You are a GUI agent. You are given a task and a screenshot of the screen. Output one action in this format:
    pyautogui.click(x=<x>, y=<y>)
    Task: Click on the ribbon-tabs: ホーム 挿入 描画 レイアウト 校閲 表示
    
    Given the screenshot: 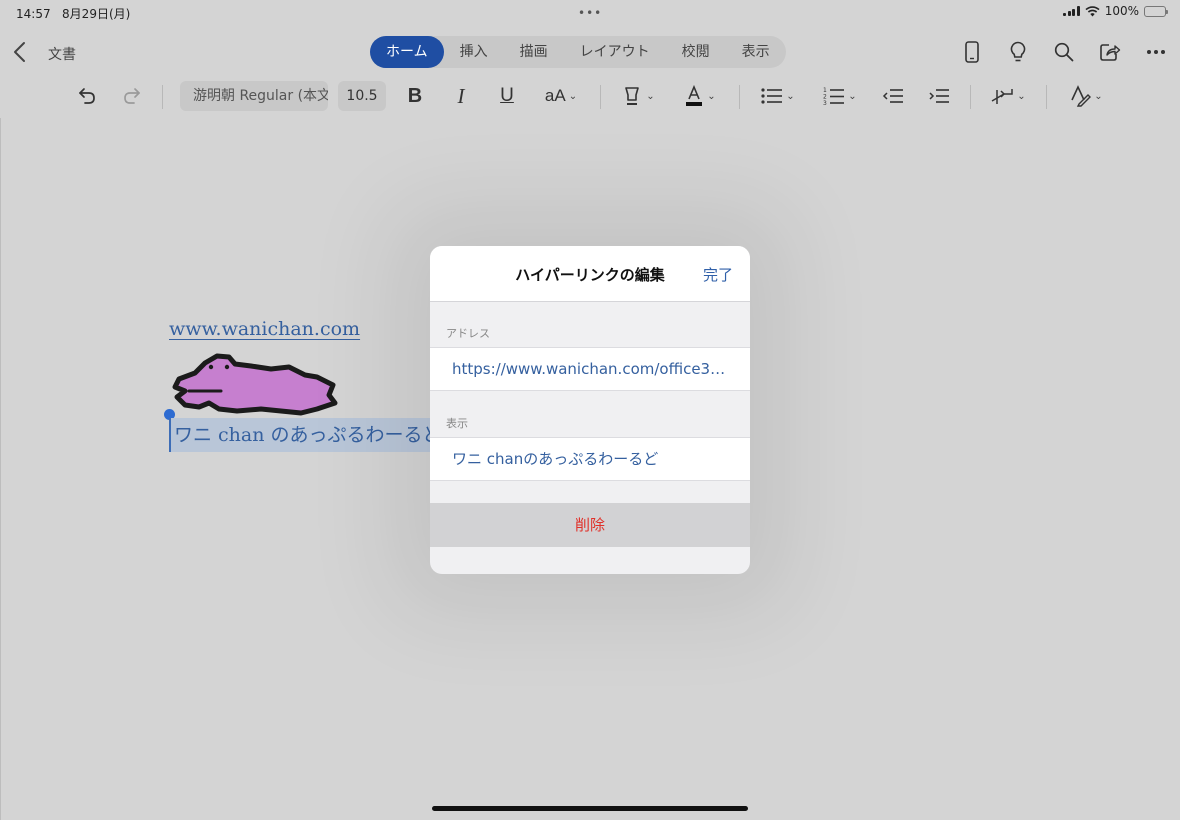 What is the action you would take?
    pyautogui.click(x=578, y=52)
    